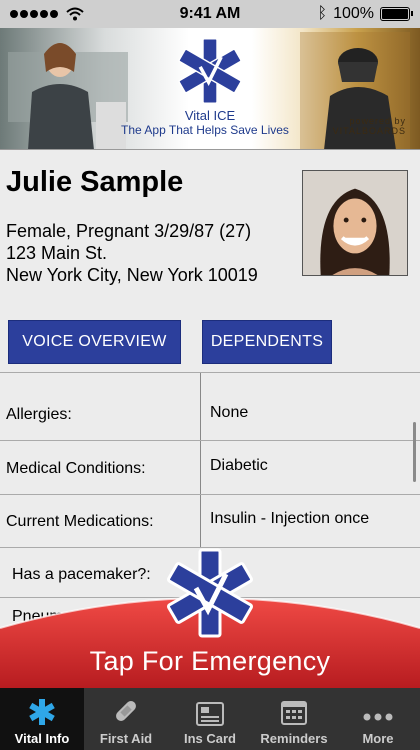 The height and width of the screenshot is (750, 420). What do you see at coordinates (210, 14) in the screenshot?
I see `status-bar: 9:41 AM ᛒ 100%` at bounding box center [210, 14].